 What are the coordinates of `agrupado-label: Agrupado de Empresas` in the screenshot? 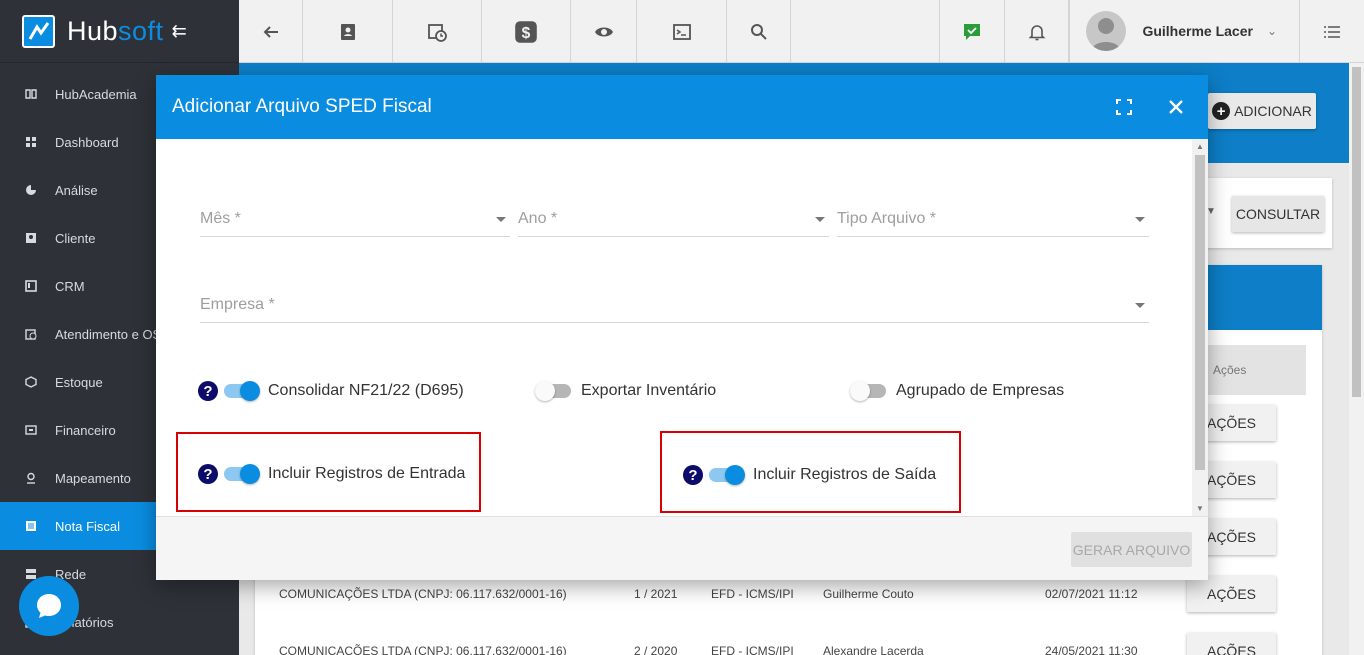 It's located at (980, 390).